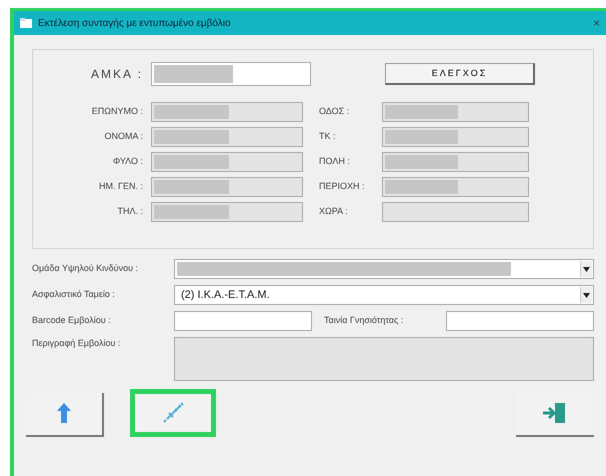 This screenshot has width=606, height=476. What do you see at coordinates (364, 321) in the screenshot?
I see `field-label: Ταινία Γνησιότητας :` at bounding box center [364, 321].